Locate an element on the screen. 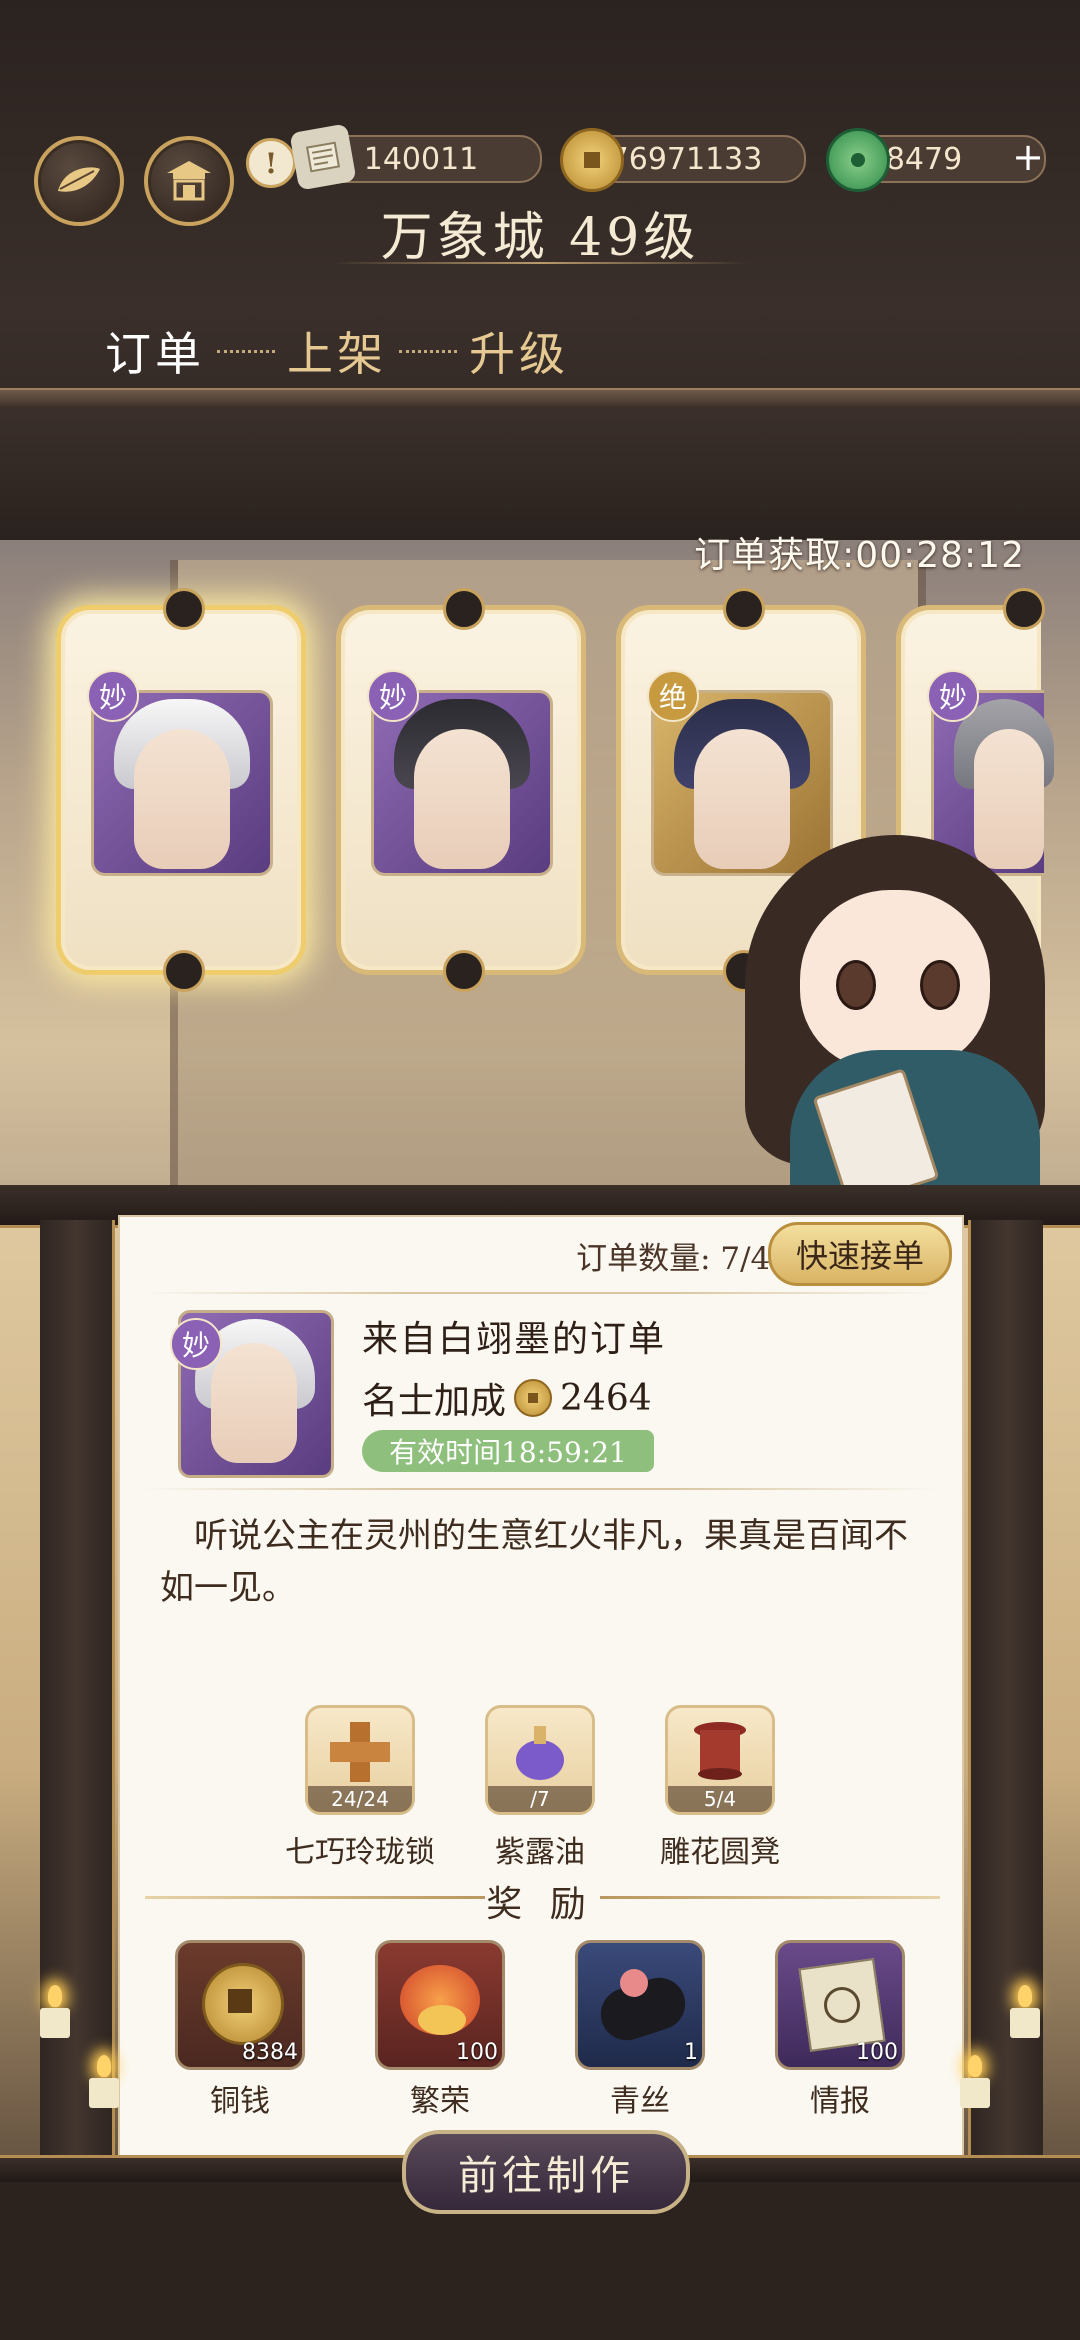 The height and width of the screenshot is (2340, 1080). bonus-value: 2464 is located at coordinates (606, 1398).